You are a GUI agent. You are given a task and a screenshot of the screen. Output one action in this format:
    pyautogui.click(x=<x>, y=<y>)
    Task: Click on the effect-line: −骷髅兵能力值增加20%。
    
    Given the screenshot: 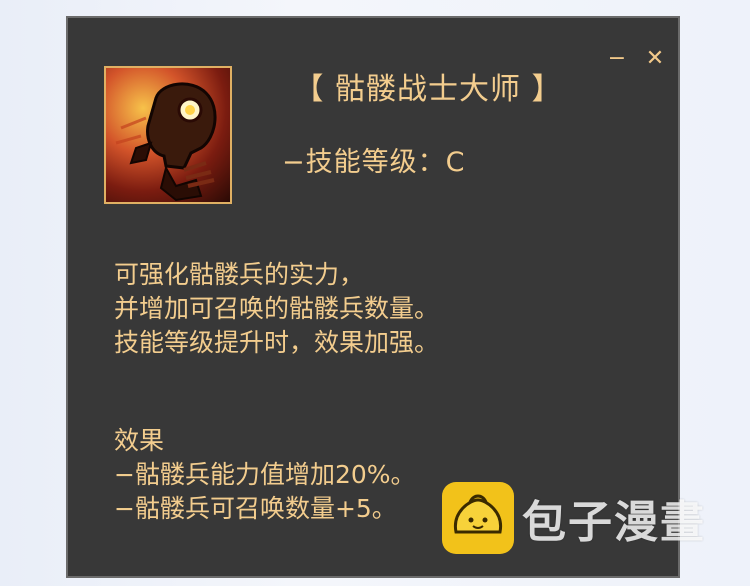 What is the action you would take?
    pyautogui.click(x=265, y=474)
    